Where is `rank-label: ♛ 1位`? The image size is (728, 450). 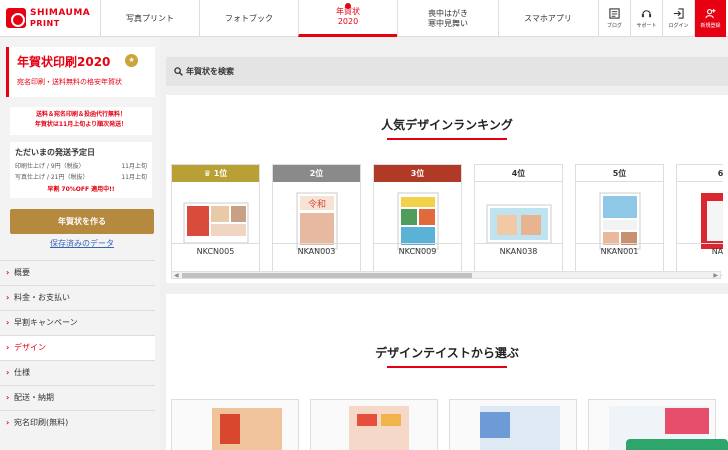
rank-label: ♛ 1位 is located at coordinates (215, 173).